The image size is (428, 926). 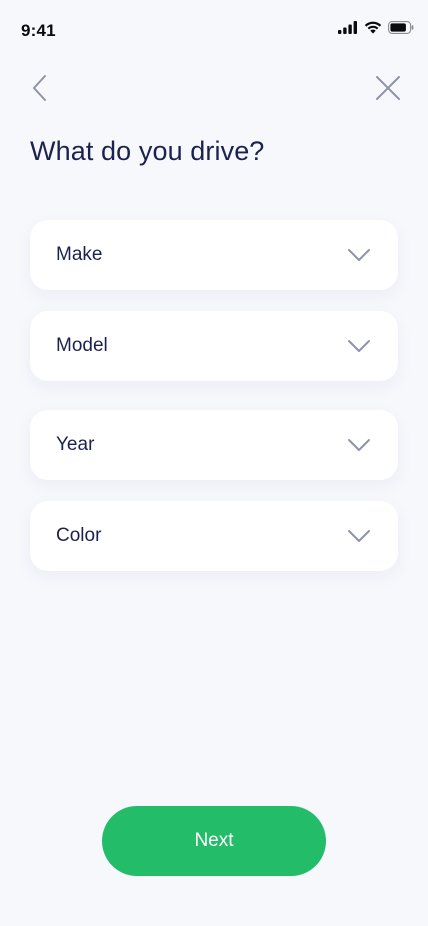 I want to click on chevron-left-icon, so click(x=40, y=90).